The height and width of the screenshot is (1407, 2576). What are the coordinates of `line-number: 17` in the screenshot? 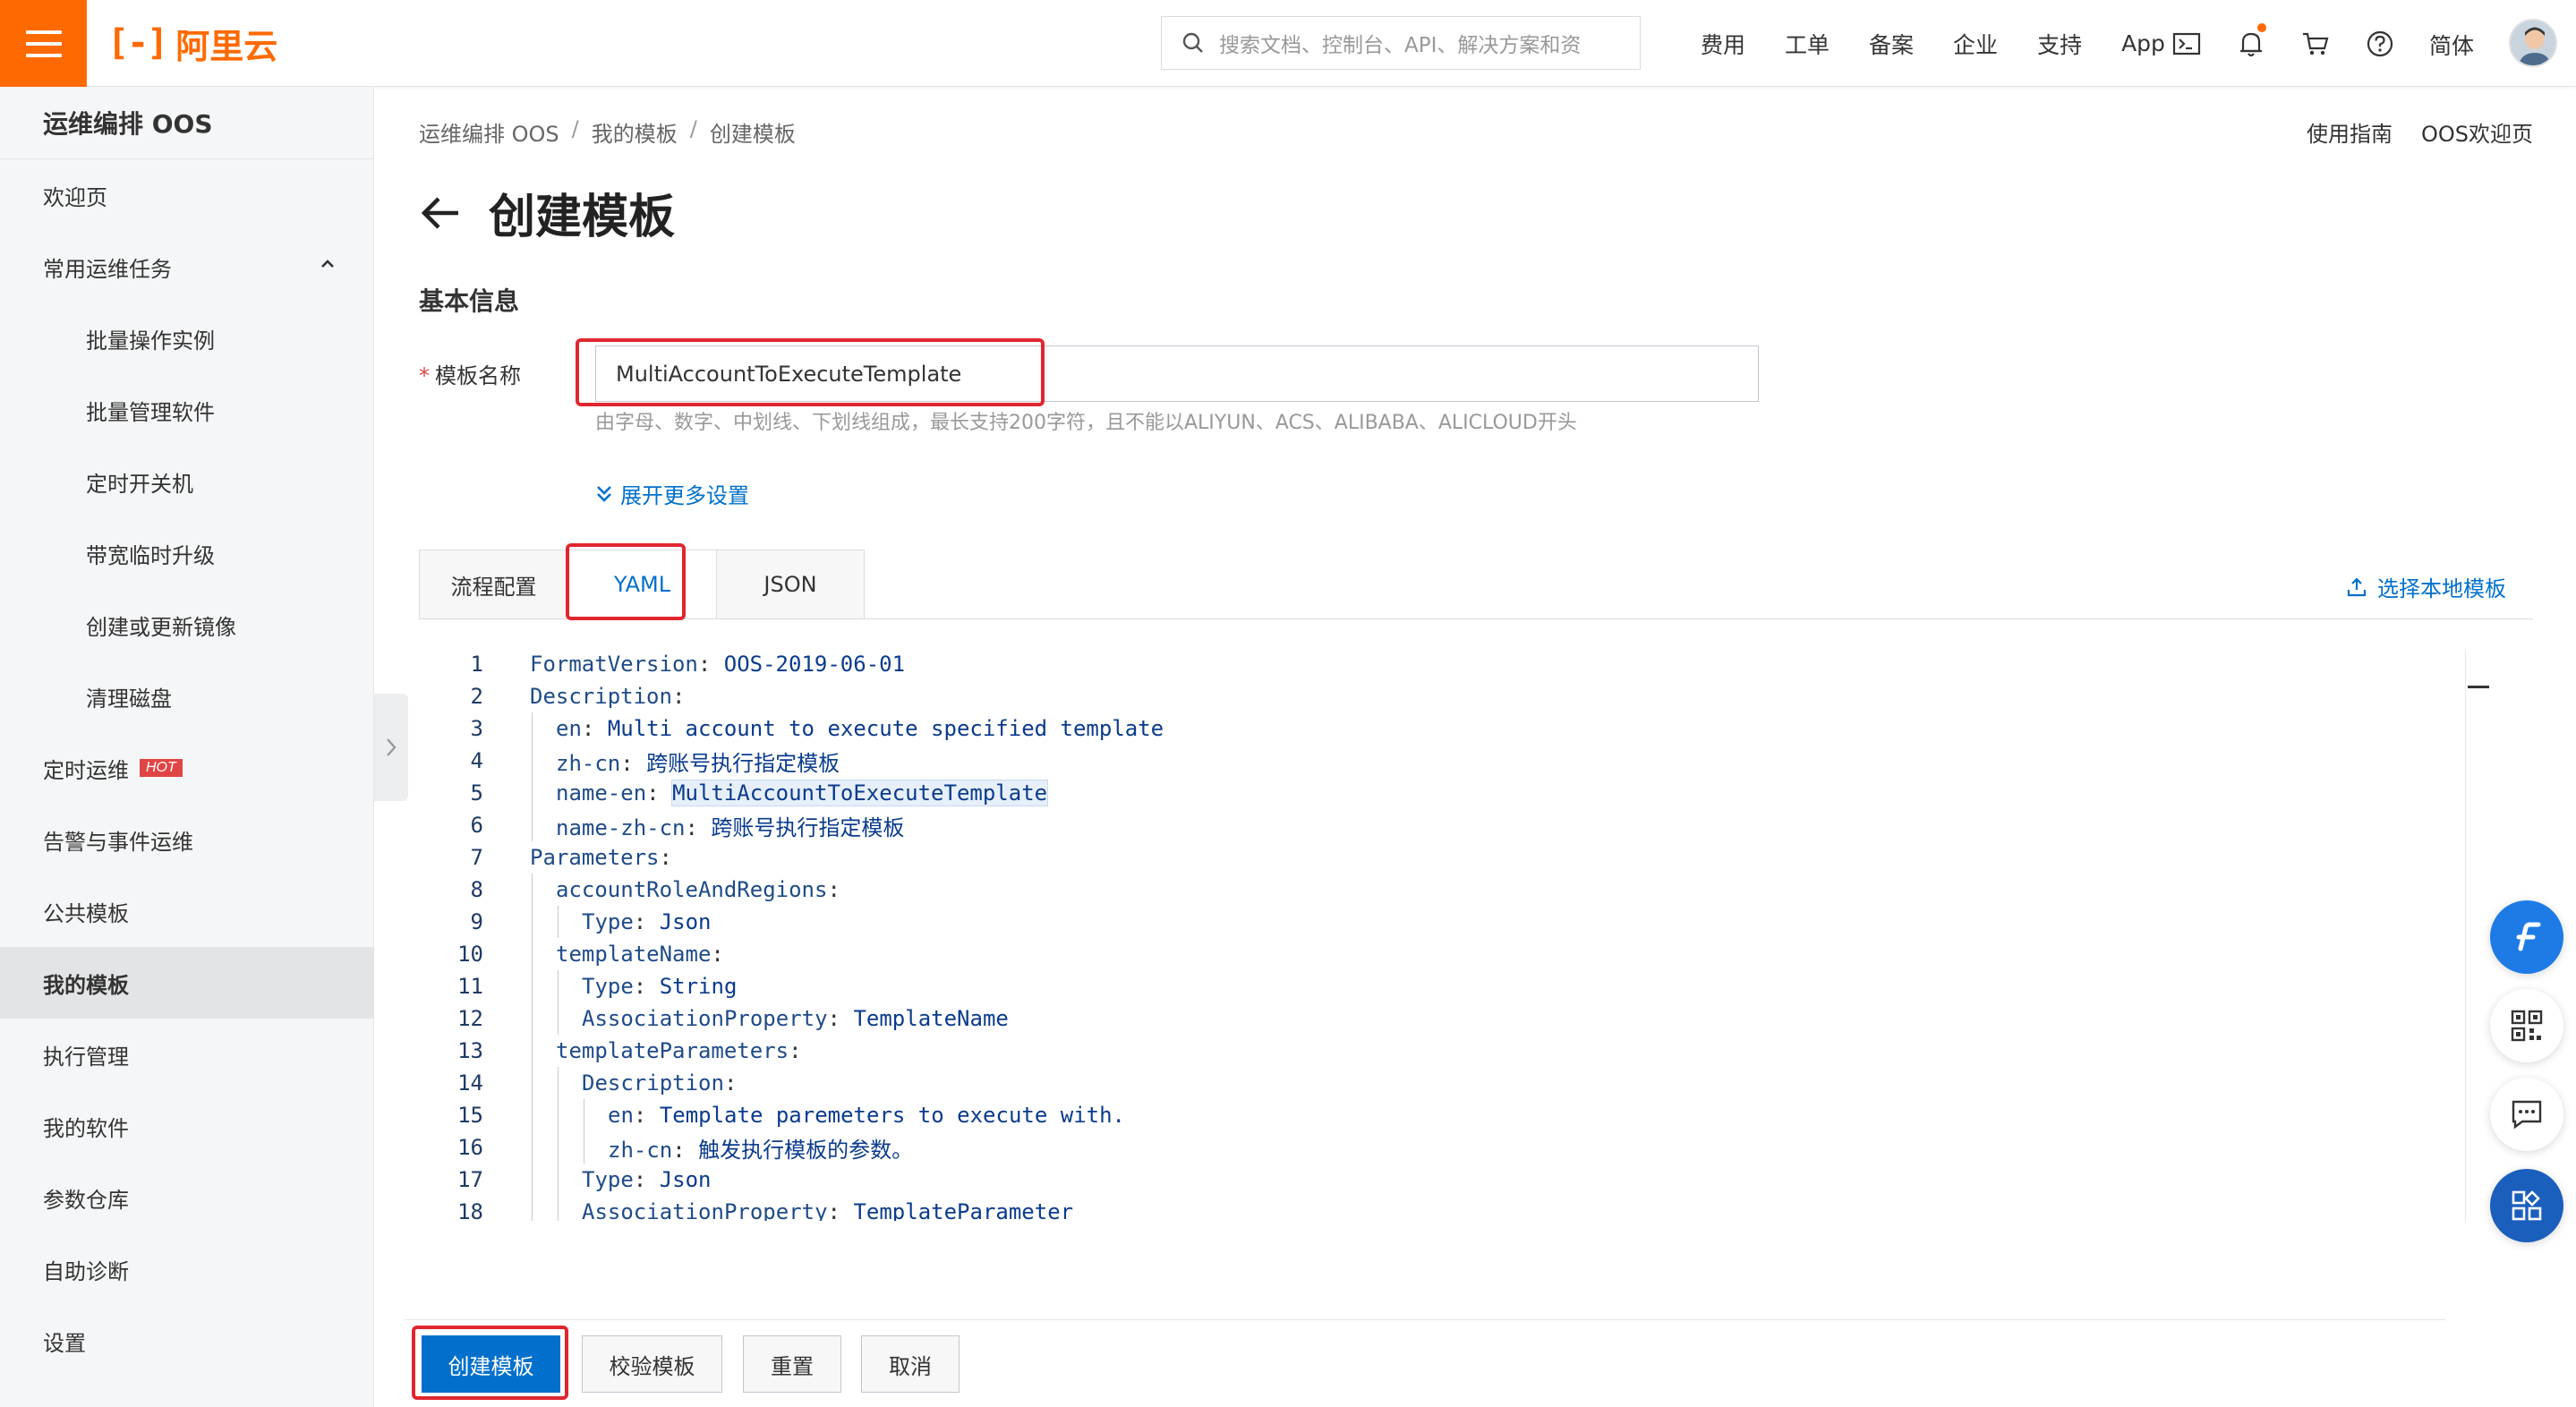 It's located at (470, 1179).